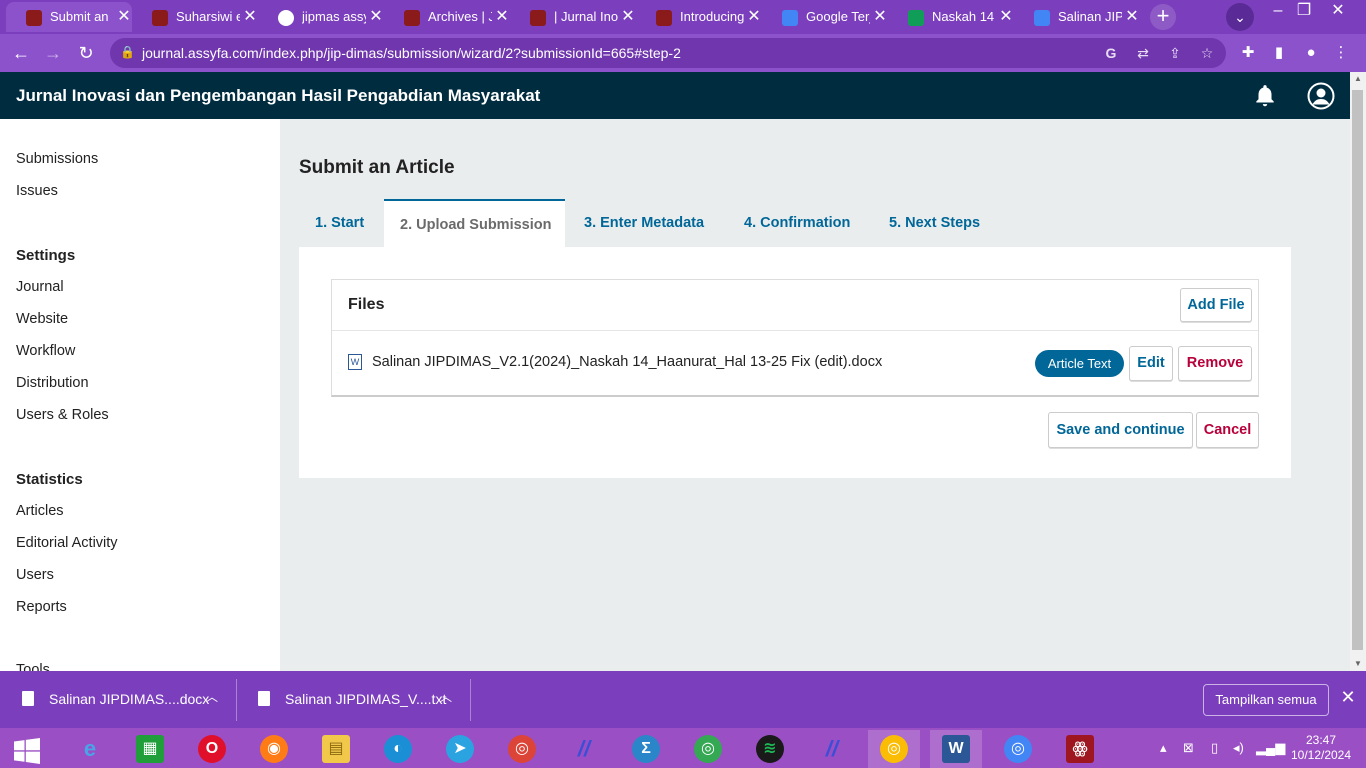  Describe the element at coordinates (41, 607) in the screenshot. I see `sidebar-item-reports: Reports` at that location.